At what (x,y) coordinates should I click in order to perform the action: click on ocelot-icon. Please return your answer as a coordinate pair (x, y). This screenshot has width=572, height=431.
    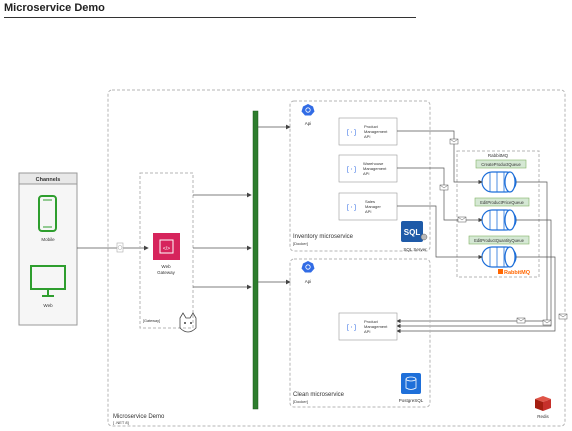
    Looking at the image, I should click on (188, 322).